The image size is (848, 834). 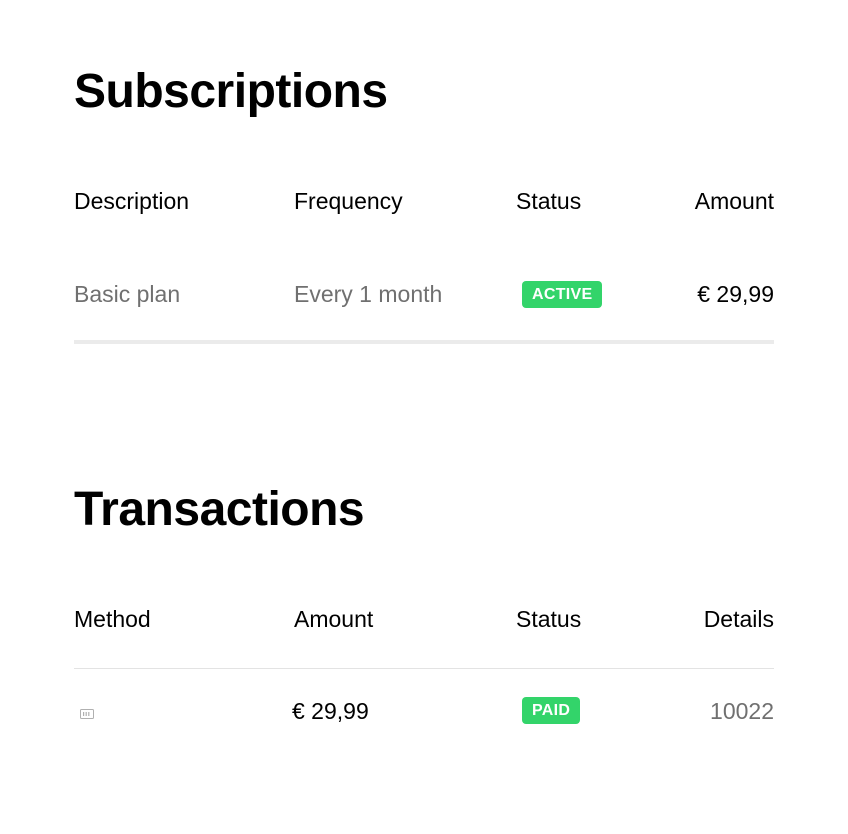 I want to click on transactions-header-row: Method Amount Status Details, so click(x=424, y=619).